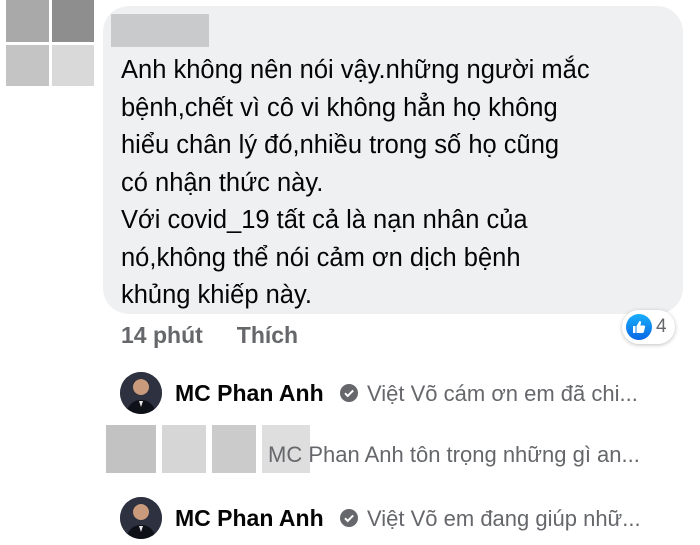 The image size is (700, 545). What do you see at coordinates (209, 335) in the screenshot?
I see `comment-actions: 14 phút Thích` at bounding box center [209, 335].